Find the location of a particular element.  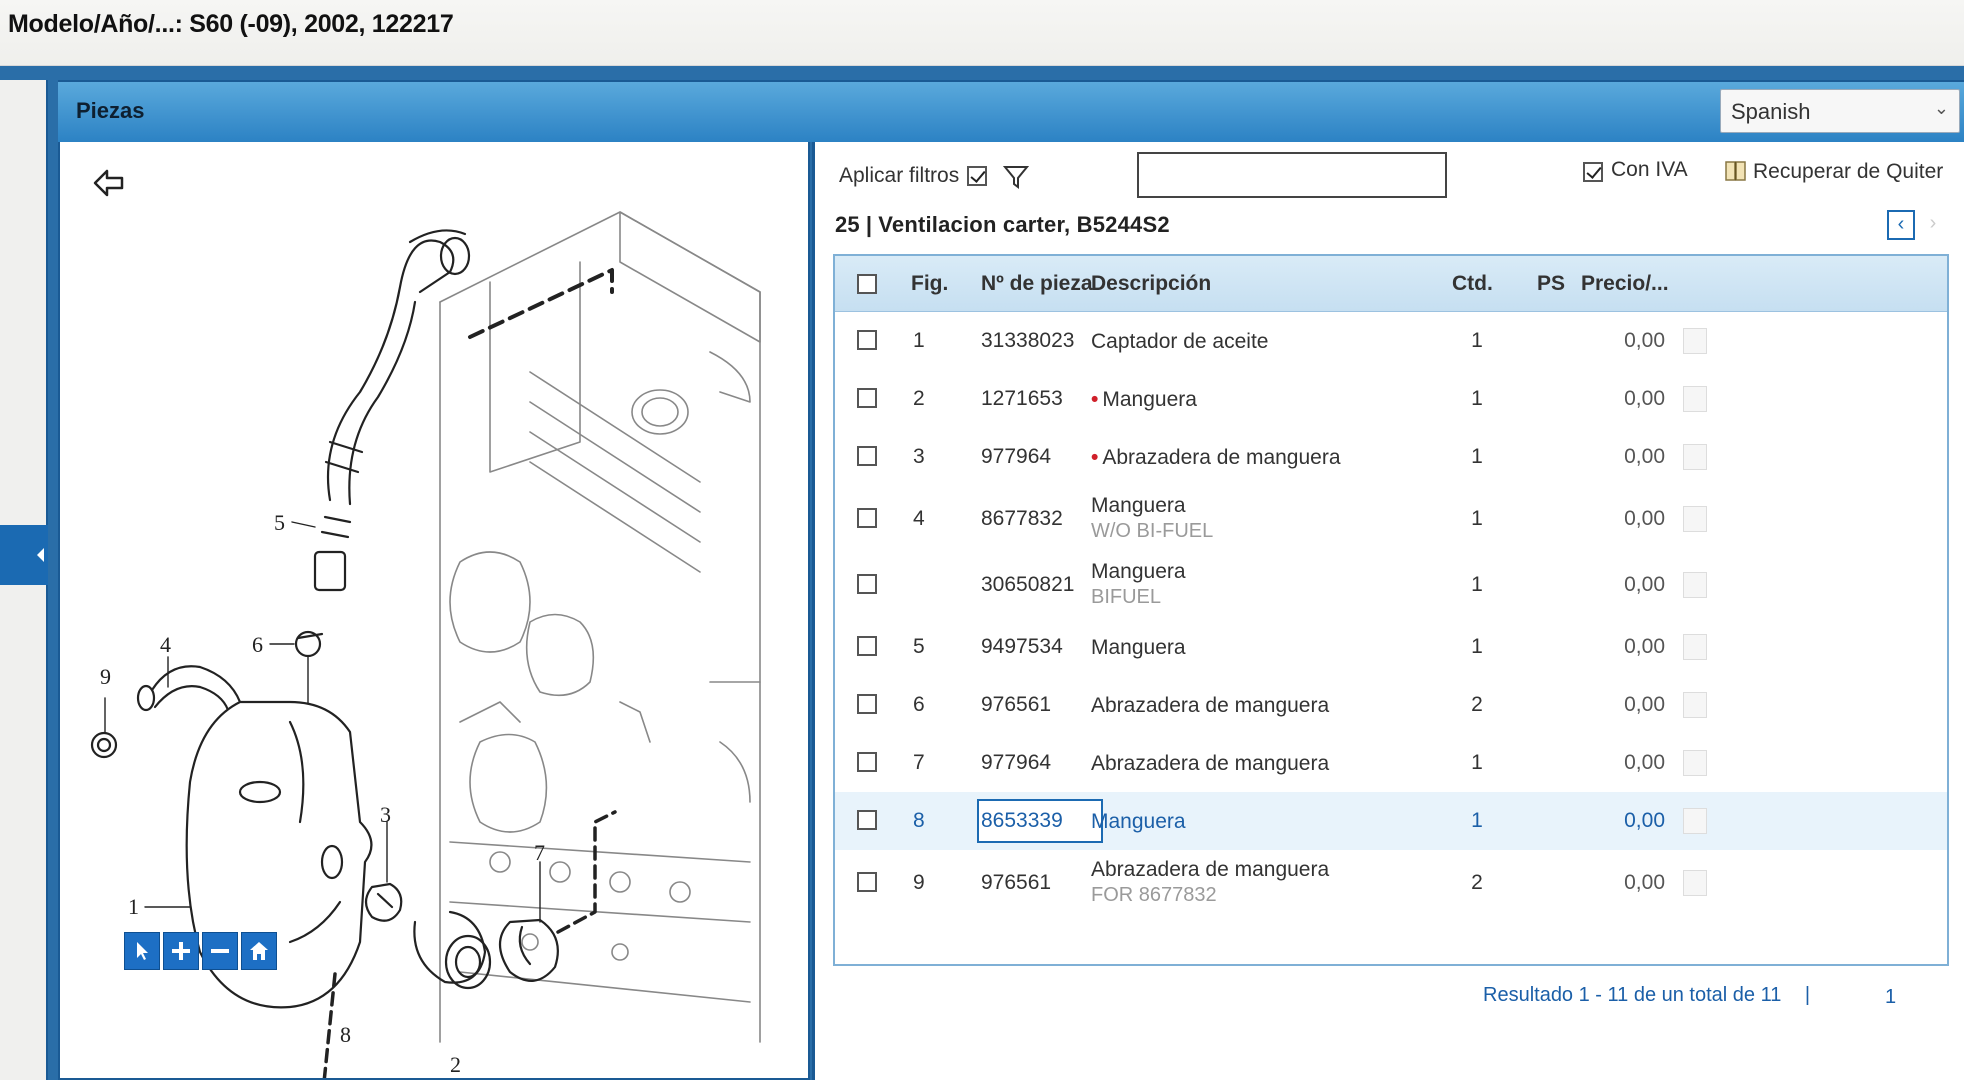

table-row: 30650821 Manguera BIFUEL 1 0,00 is located at coordinates (1391, 585).